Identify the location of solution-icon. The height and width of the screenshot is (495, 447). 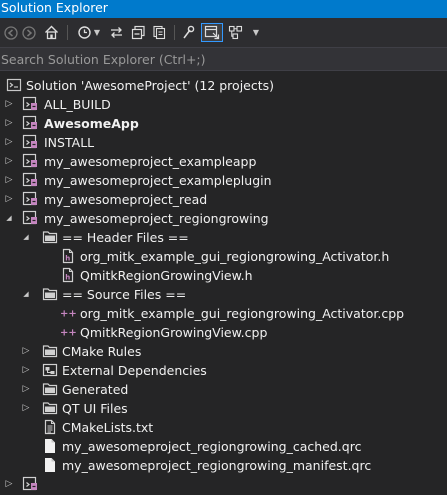
(14, 85).